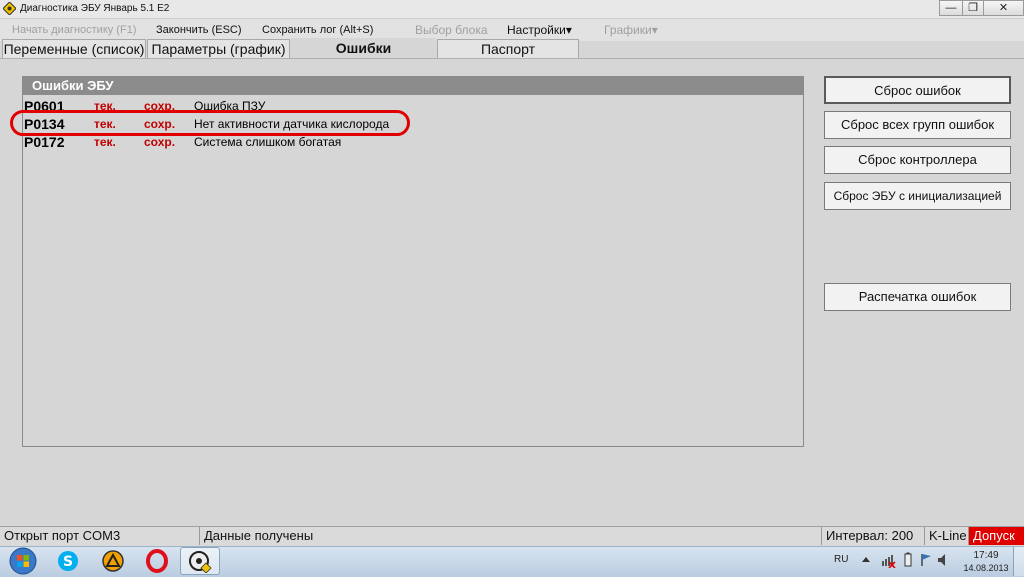 This screenshot has height=577, width=1024. Describe the element at coordinates (947, 536) in the screenshot. I see `status-kline: K-Line` at that location.